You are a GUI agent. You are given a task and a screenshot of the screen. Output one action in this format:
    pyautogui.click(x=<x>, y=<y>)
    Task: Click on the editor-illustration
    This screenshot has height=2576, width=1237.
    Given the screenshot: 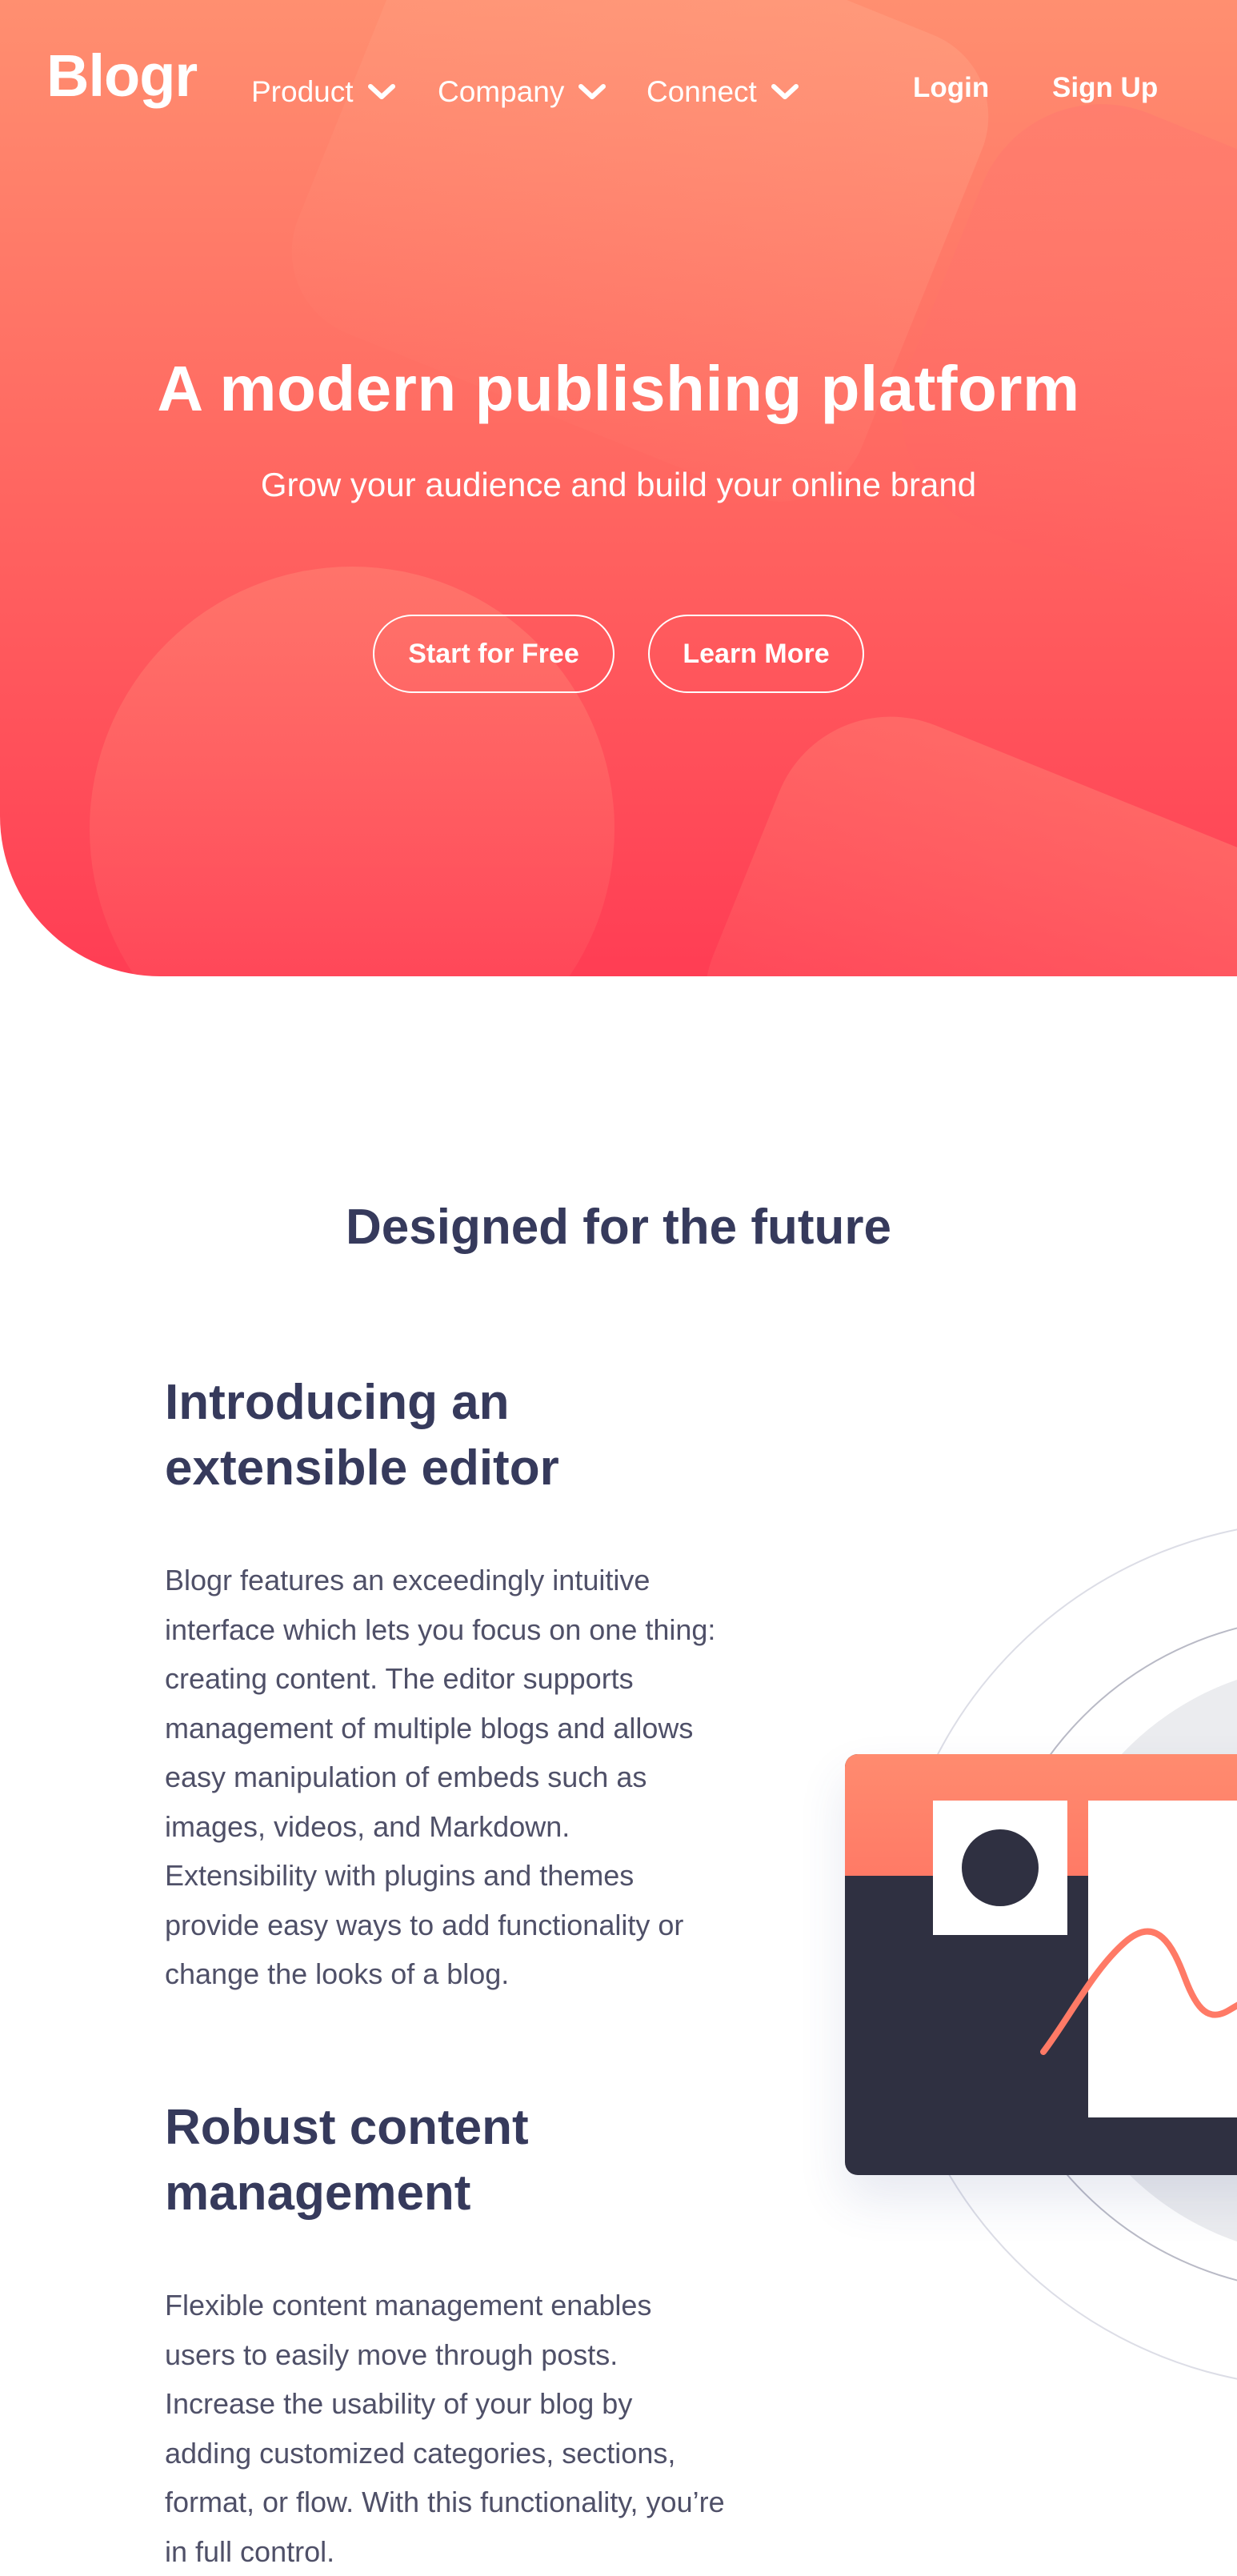 What is the action you would take?
    pyautogui.click(x=1018, y=1952)
    